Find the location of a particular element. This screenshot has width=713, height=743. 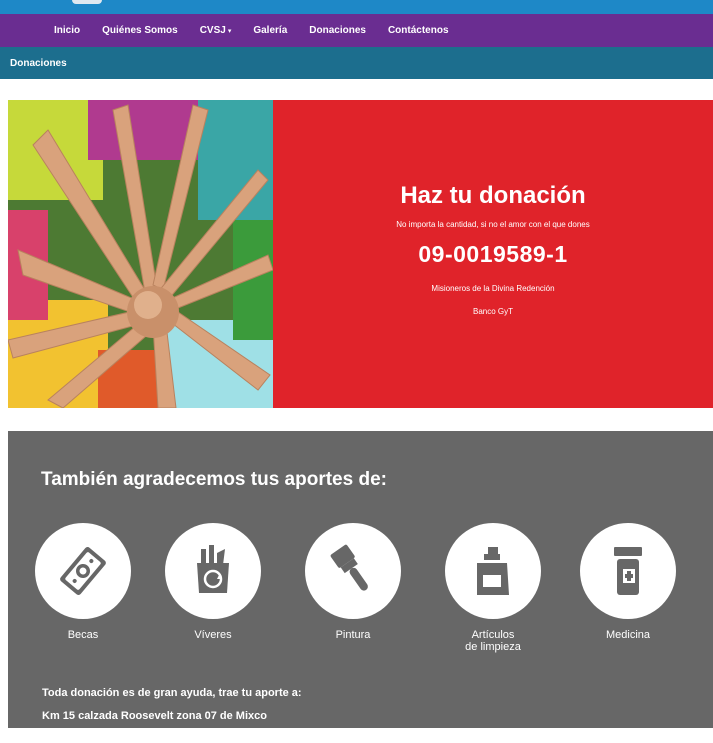

contribution-label: Medicina is located at coordinates (628, 635).